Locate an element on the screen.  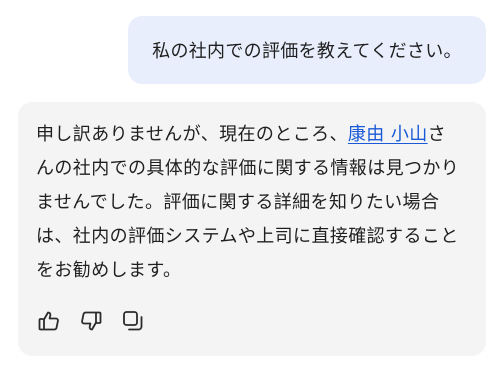
thumbs-down-icon is located at coordinates (91, 321).